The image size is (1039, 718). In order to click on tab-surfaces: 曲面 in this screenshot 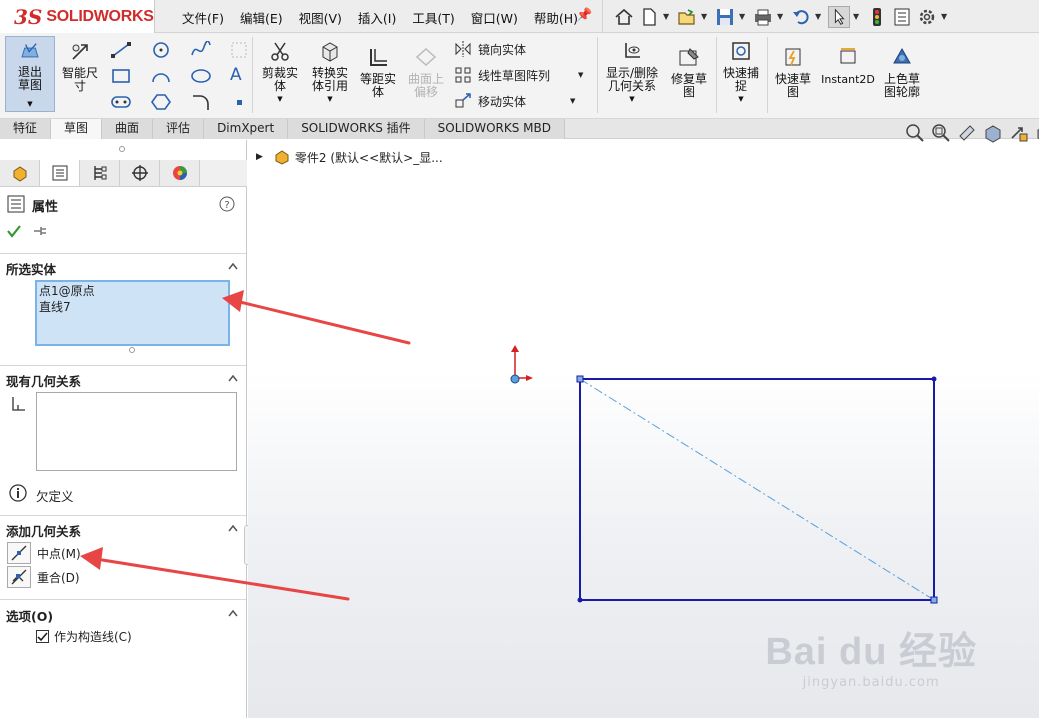, I will do `click(128, 129)`.